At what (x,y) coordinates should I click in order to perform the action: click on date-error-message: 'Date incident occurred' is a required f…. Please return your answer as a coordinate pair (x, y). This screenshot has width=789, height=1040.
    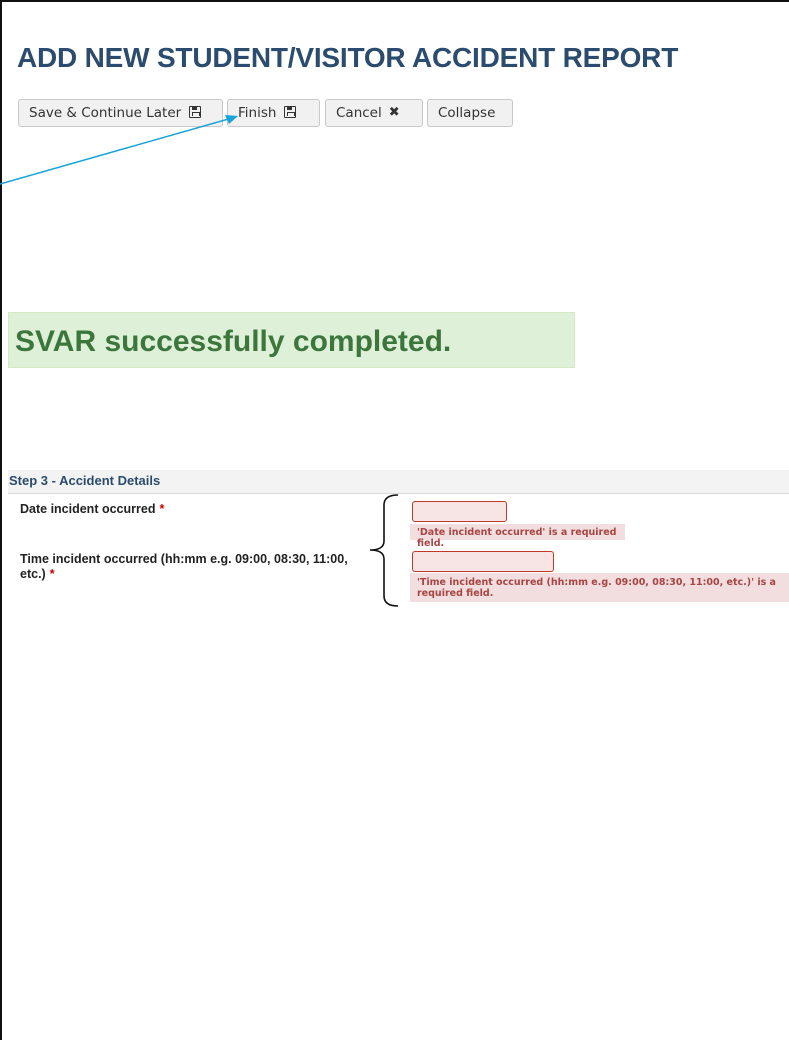
    Looking at the image, I should click on (517, 538).